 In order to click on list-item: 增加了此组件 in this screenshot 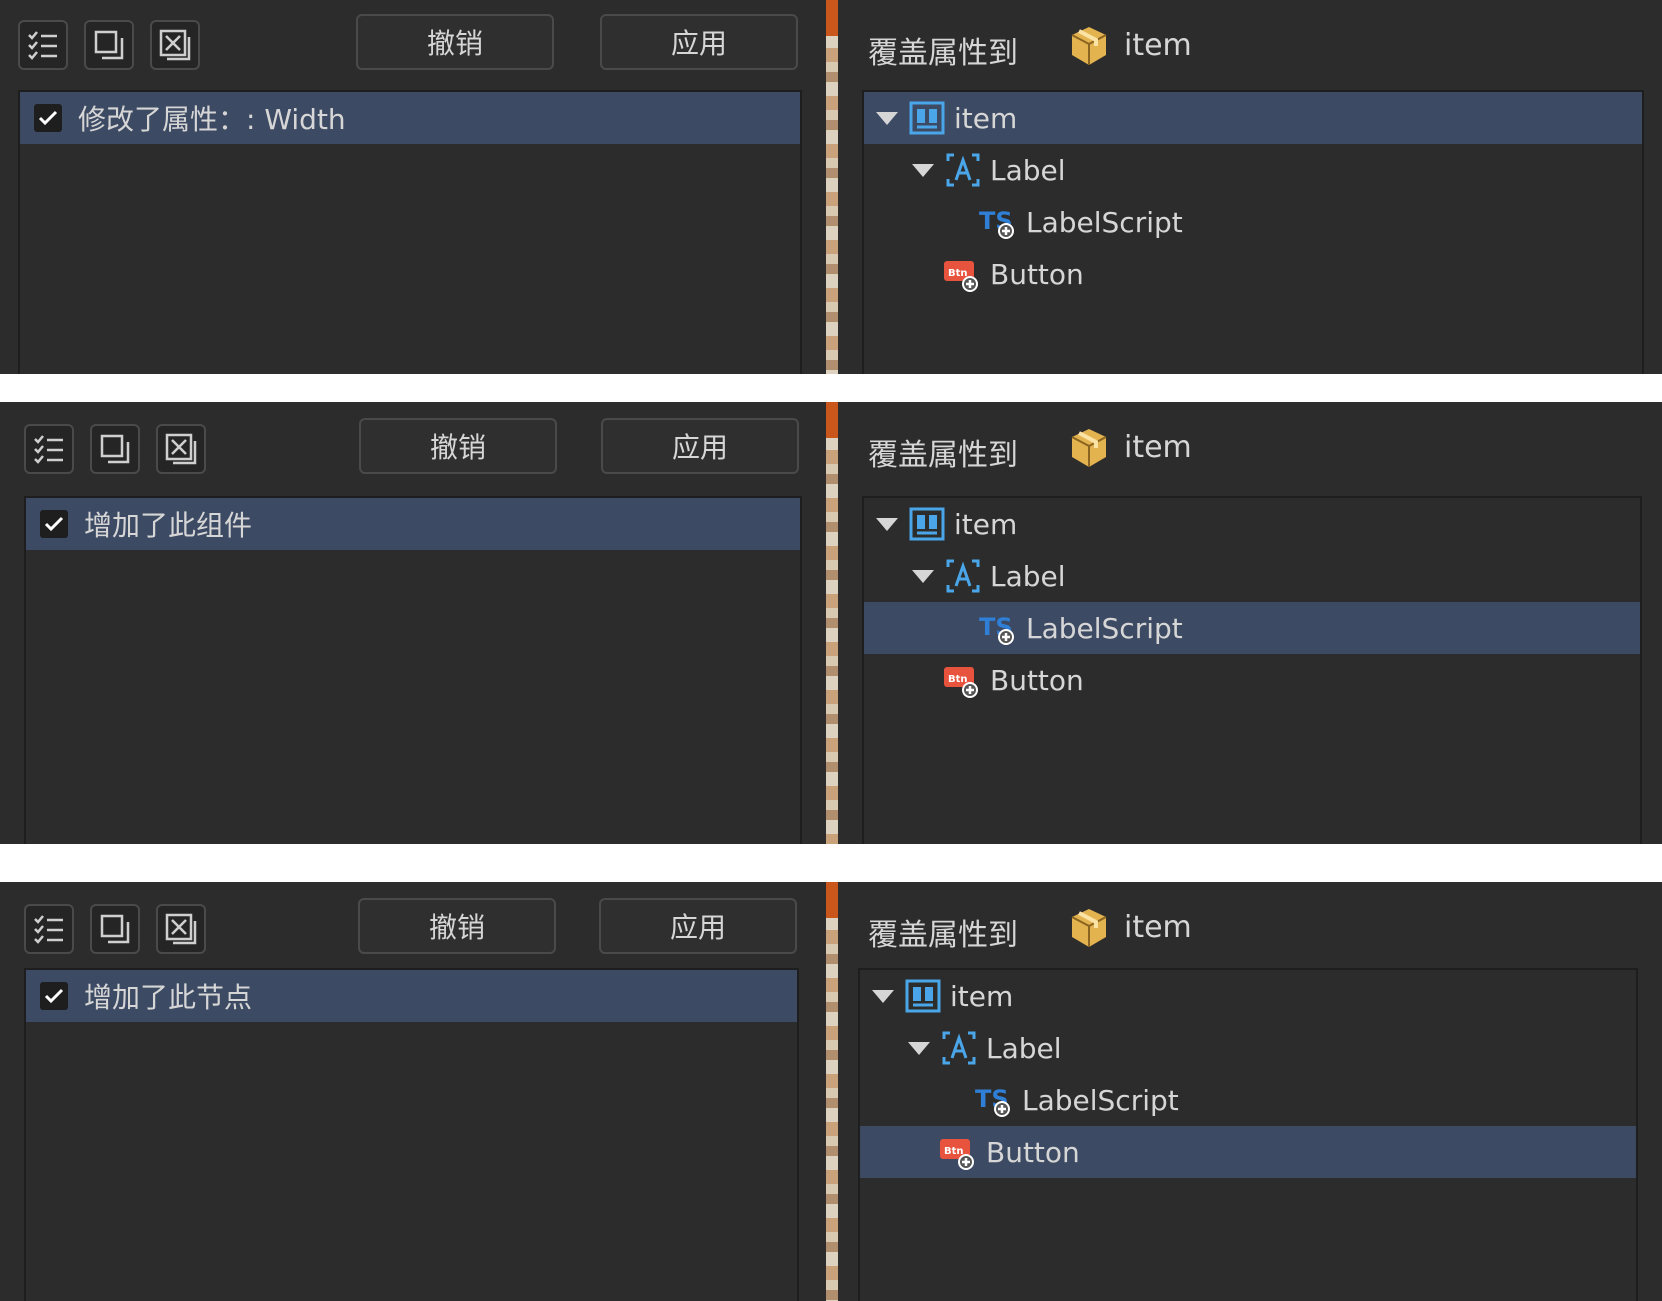, I will do `click(413, 524)`.